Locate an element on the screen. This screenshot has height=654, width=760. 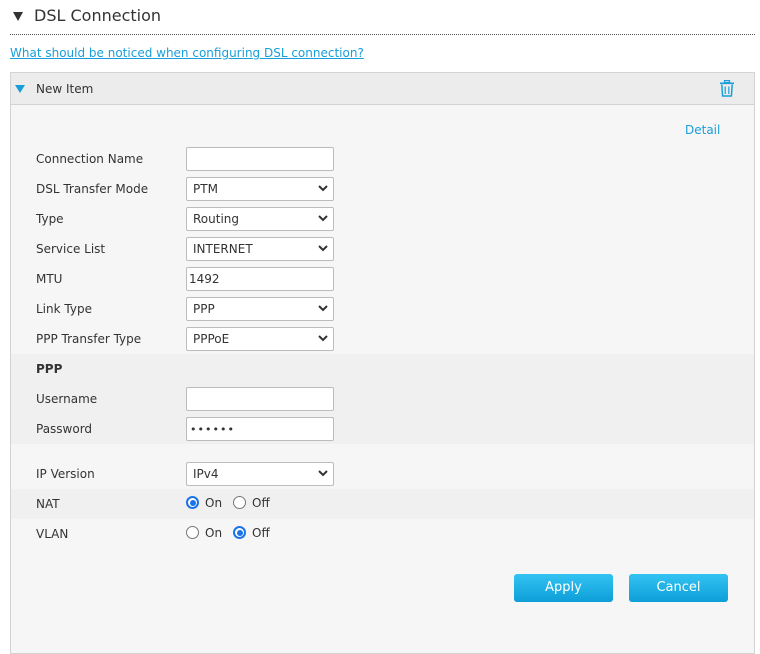
ip-version-select: IPv4 is located at coordinates (260, 474).